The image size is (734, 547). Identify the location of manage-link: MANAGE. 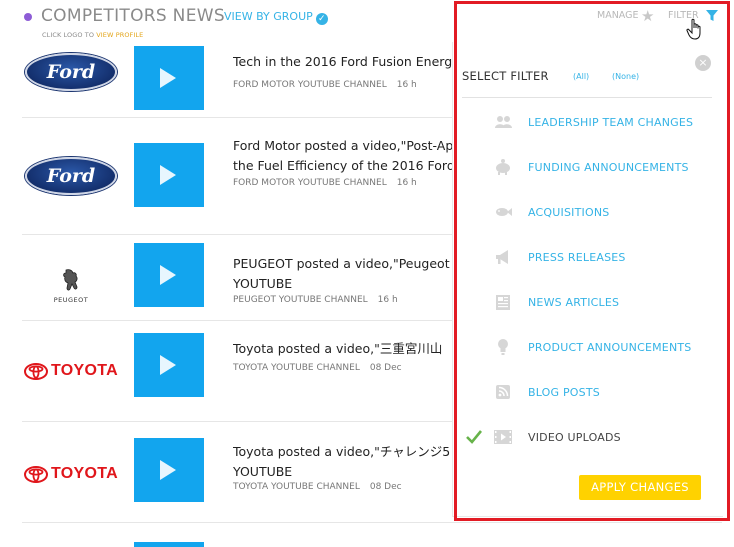
(618, 15).